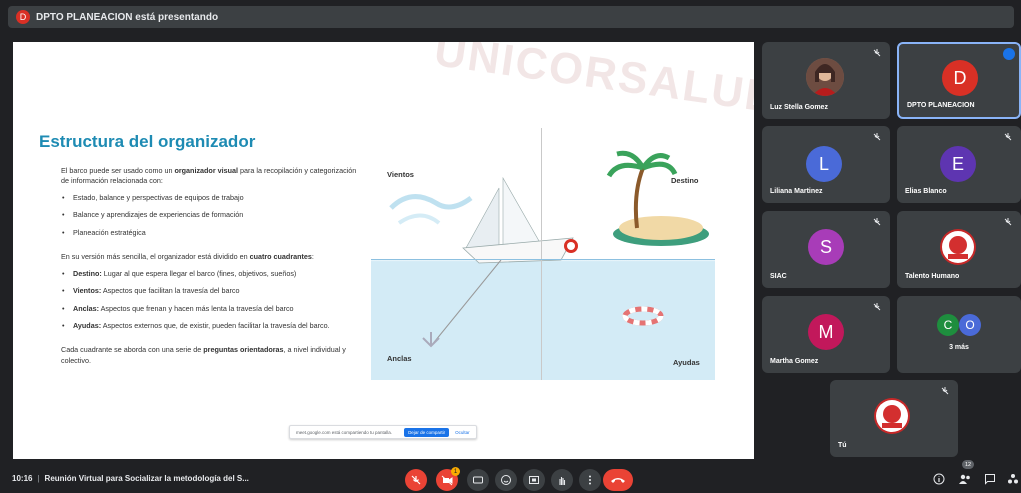 Image resolution: width=1021 pixels, height=493 pixels. I want to click on info-icon, so click(939, 479).